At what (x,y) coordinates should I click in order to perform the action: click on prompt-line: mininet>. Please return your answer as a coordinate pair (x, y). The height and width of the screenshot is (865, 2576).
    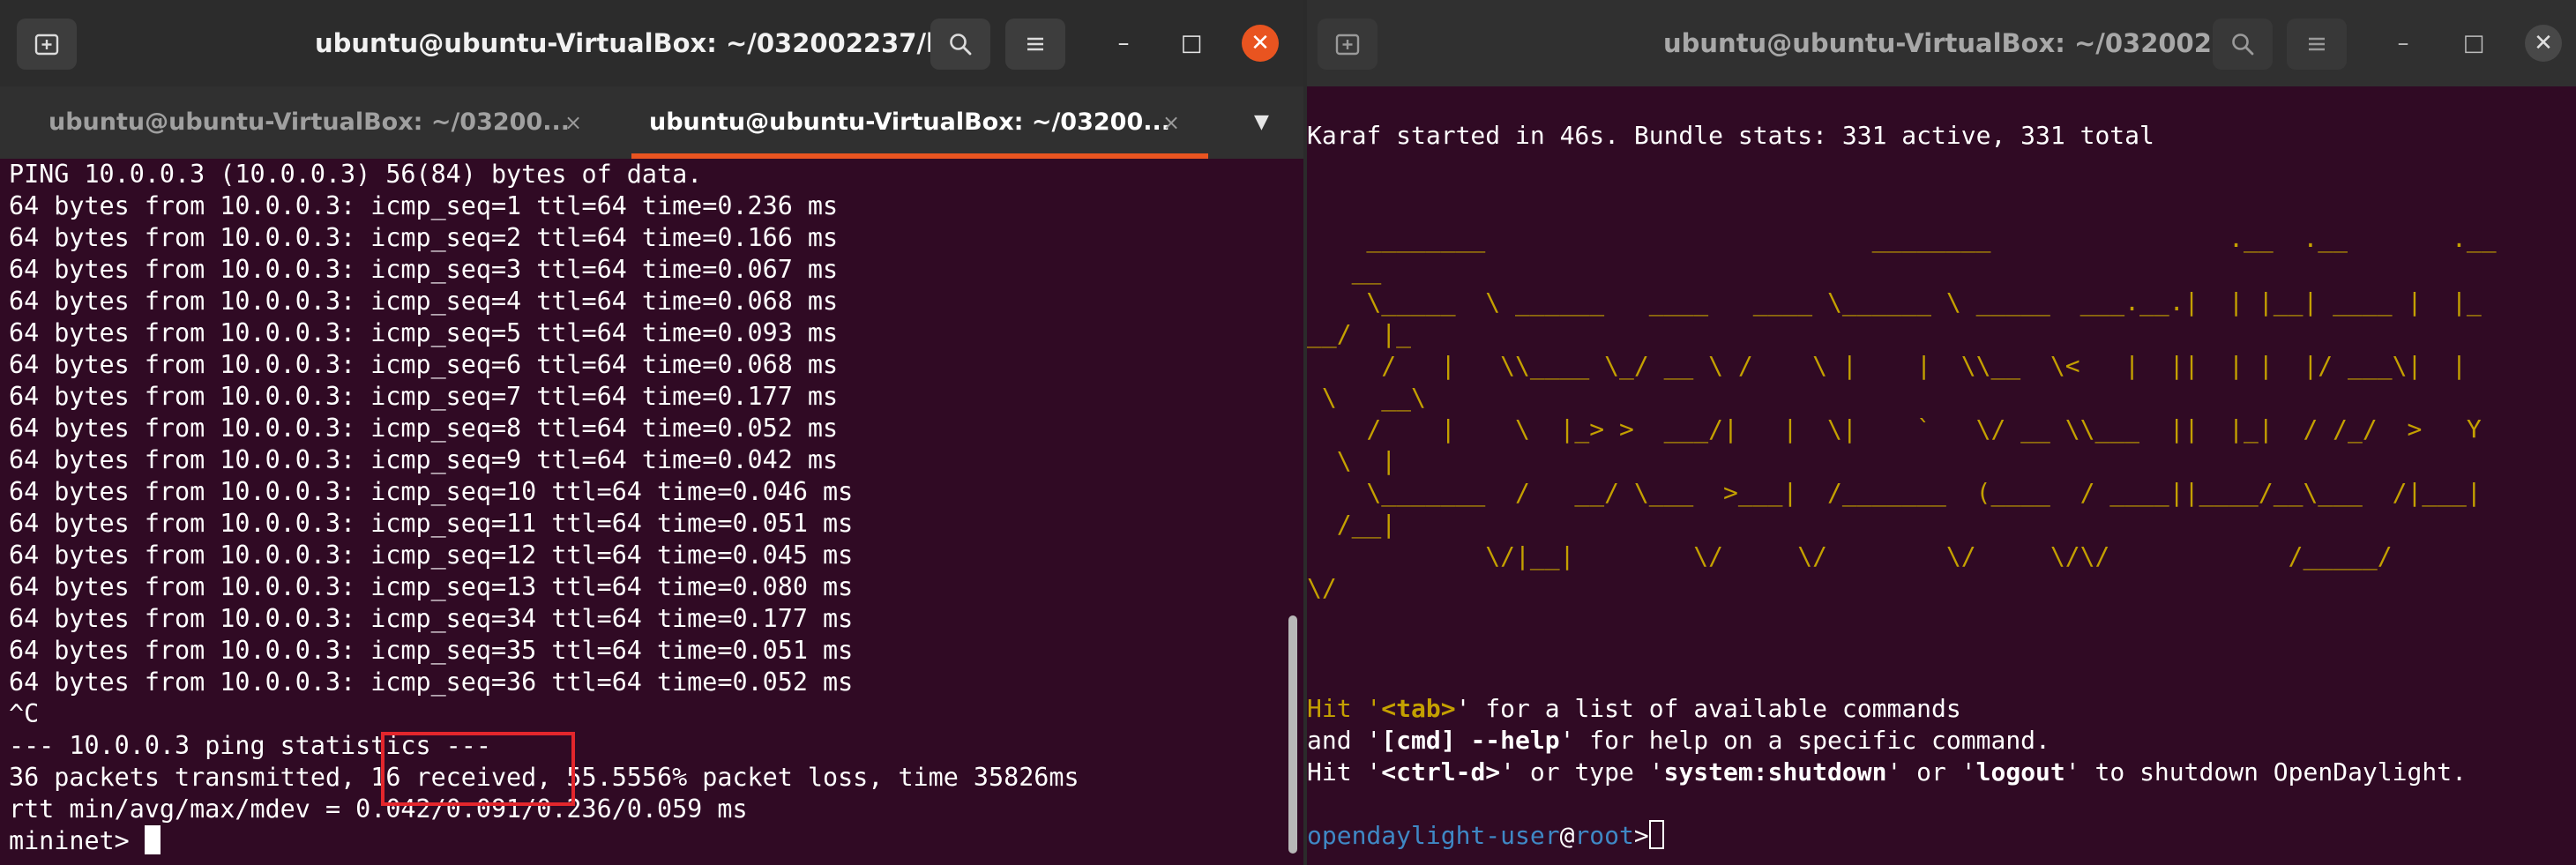
    Looking at the image, I should click on (85, 841).